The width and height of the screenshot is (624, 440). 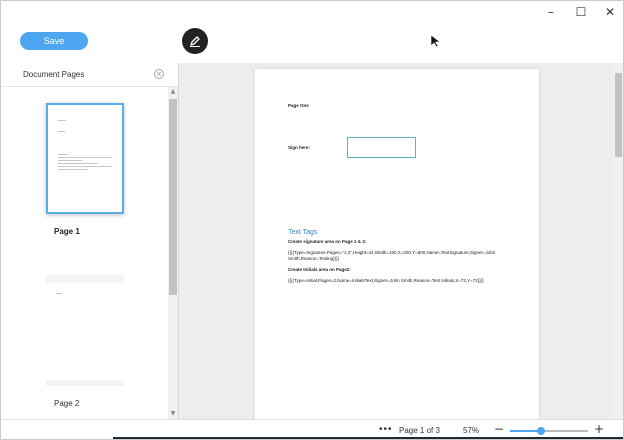 What do you see at coordinates (581, 12) in the screenshot?
I see `maximize-button: ☐` at bounding box center [581, 12].